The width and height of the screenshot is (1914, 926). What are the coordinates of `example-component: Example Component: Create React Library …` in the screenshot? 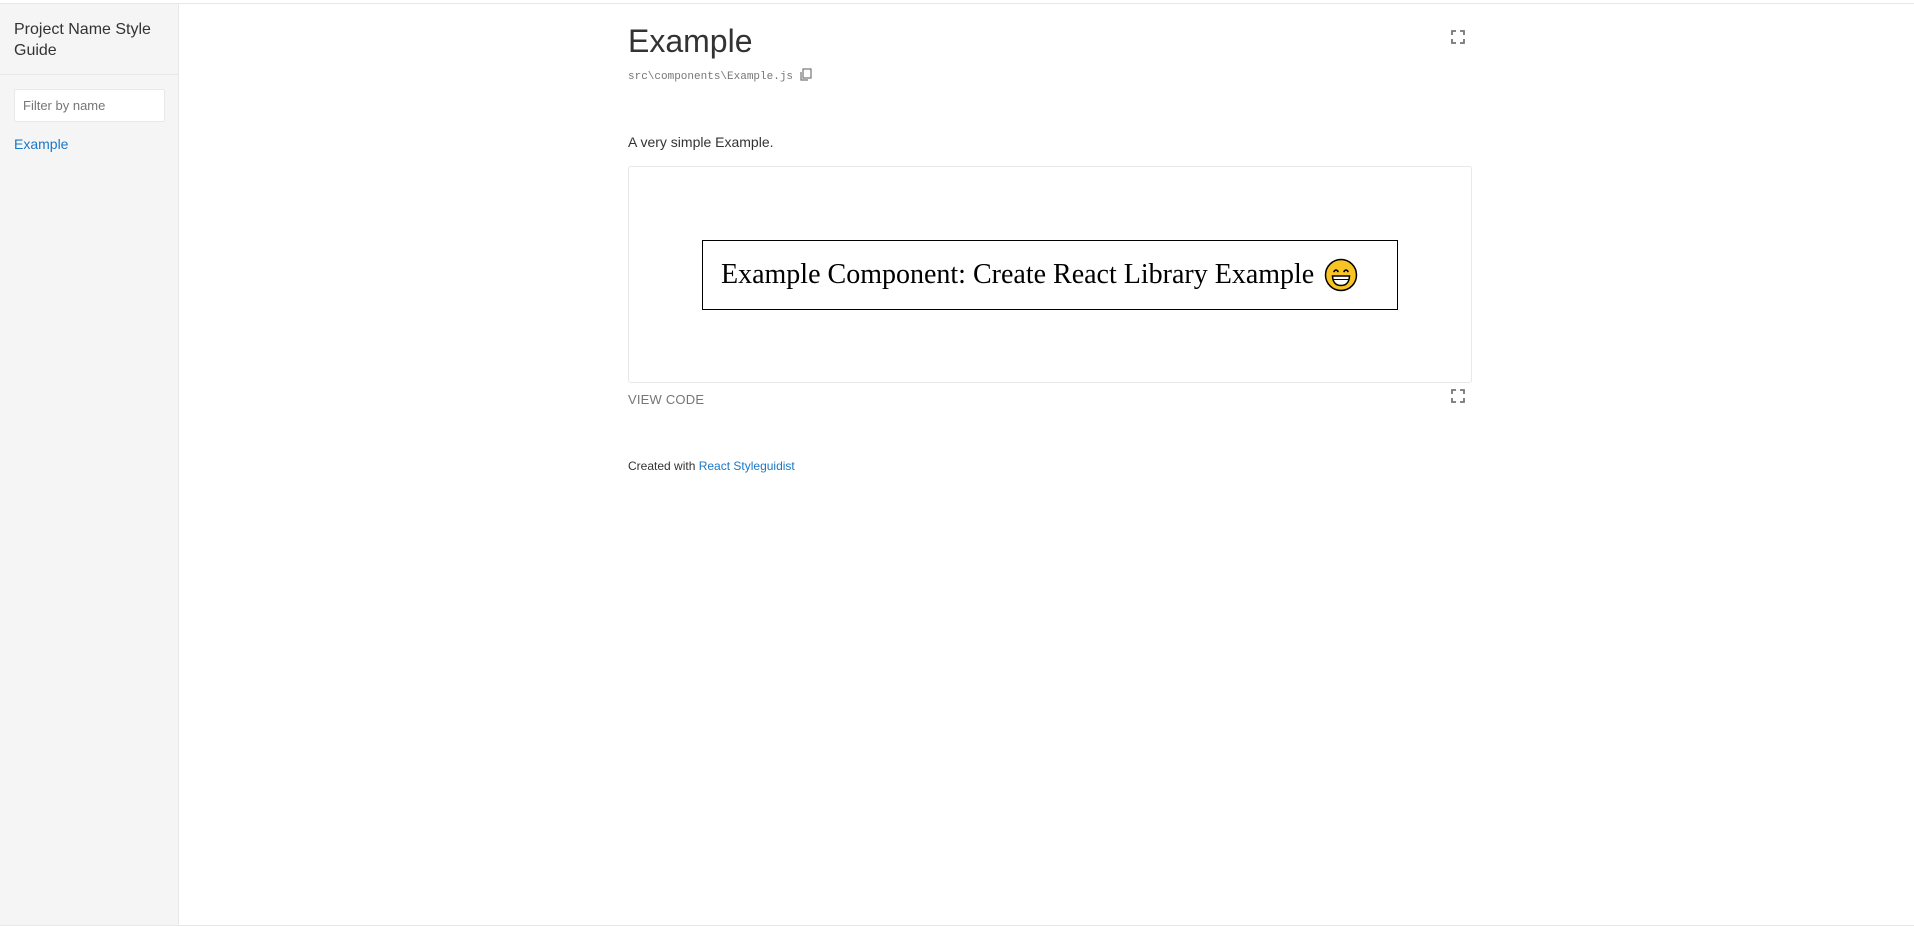 It's located at (1050, 275).